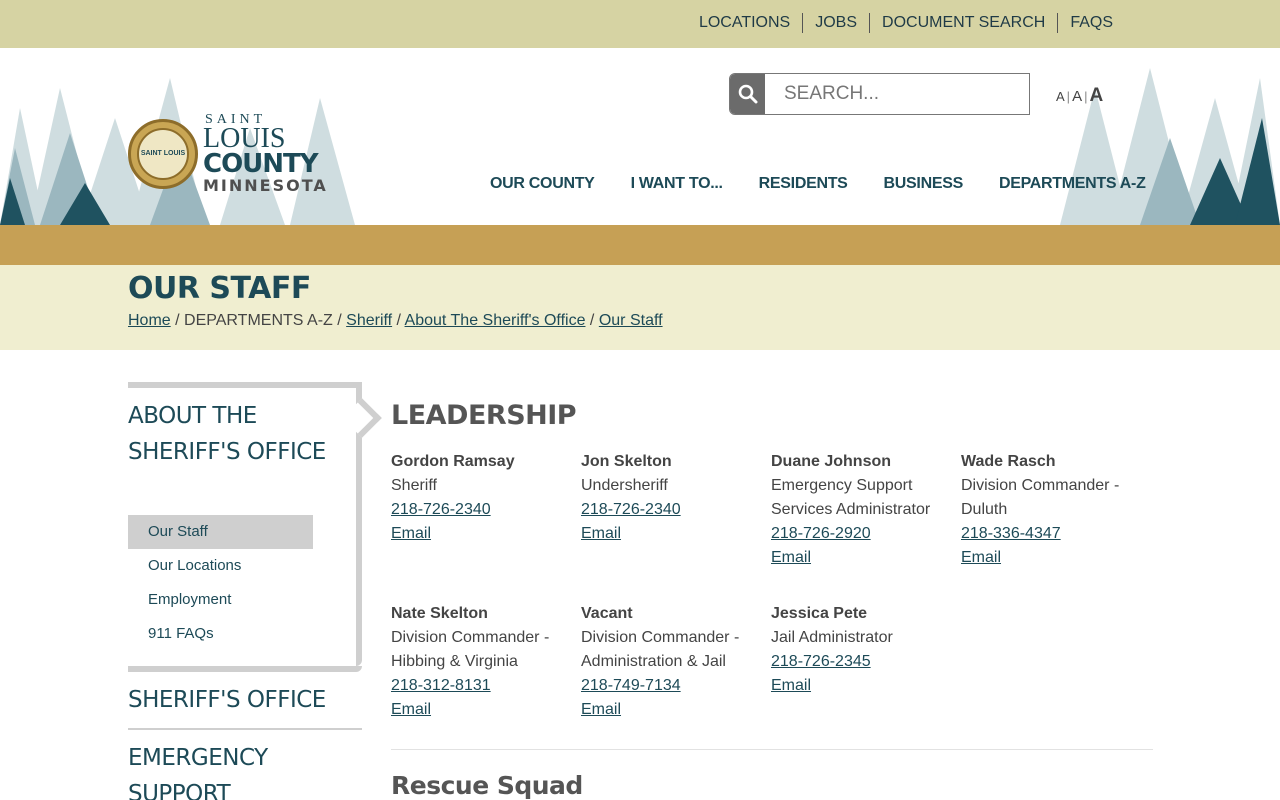 Image resolution: width=1280 pixels, height=800 pixels. Describe the element at coordinates (772, 749) in the screenshot. I see `section-divider` at that location.